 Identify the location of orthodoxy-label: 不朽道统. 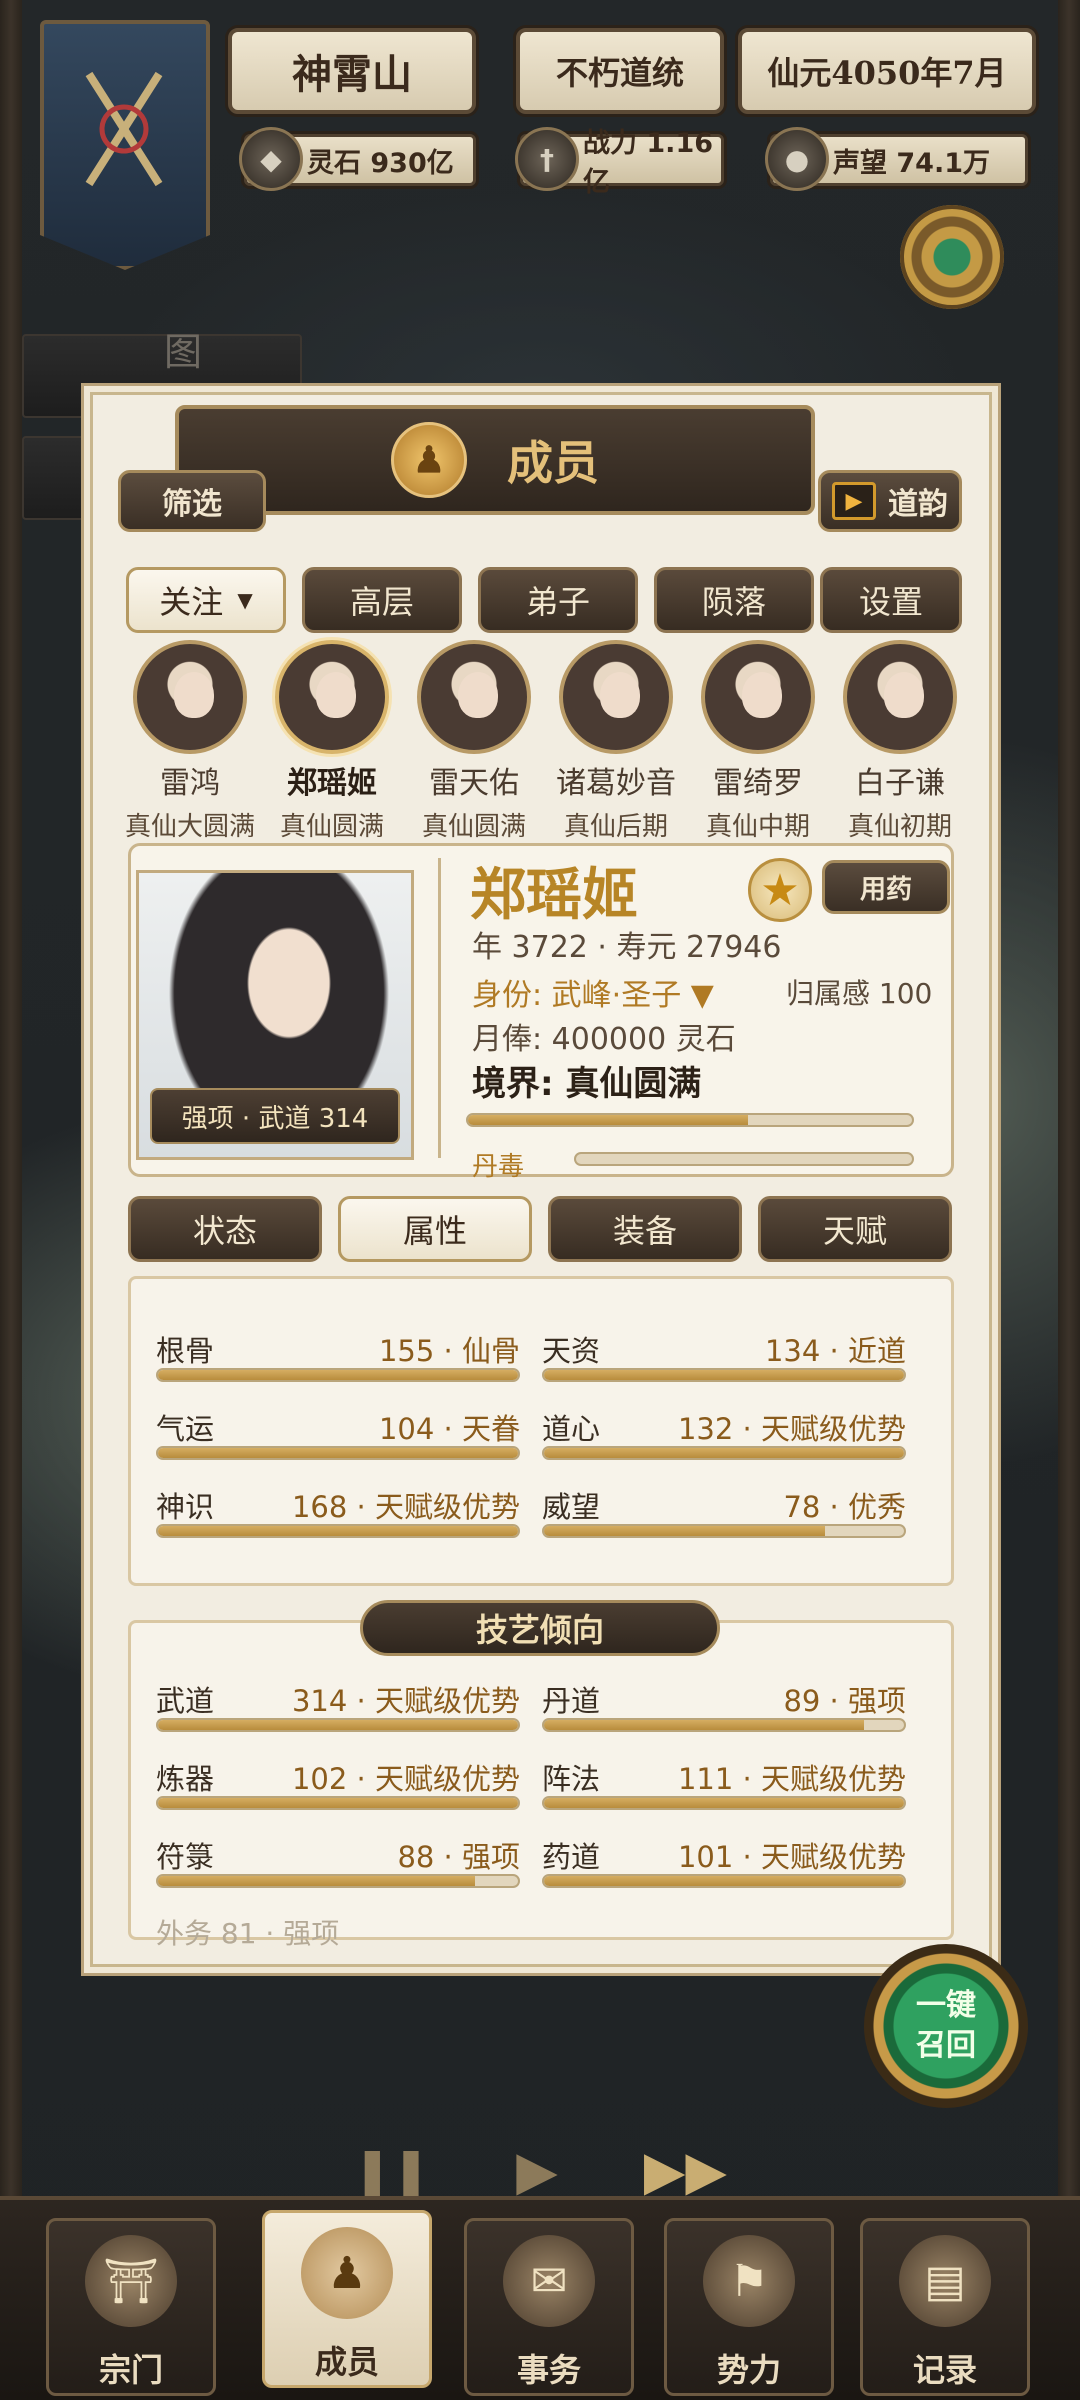
(620, 71).